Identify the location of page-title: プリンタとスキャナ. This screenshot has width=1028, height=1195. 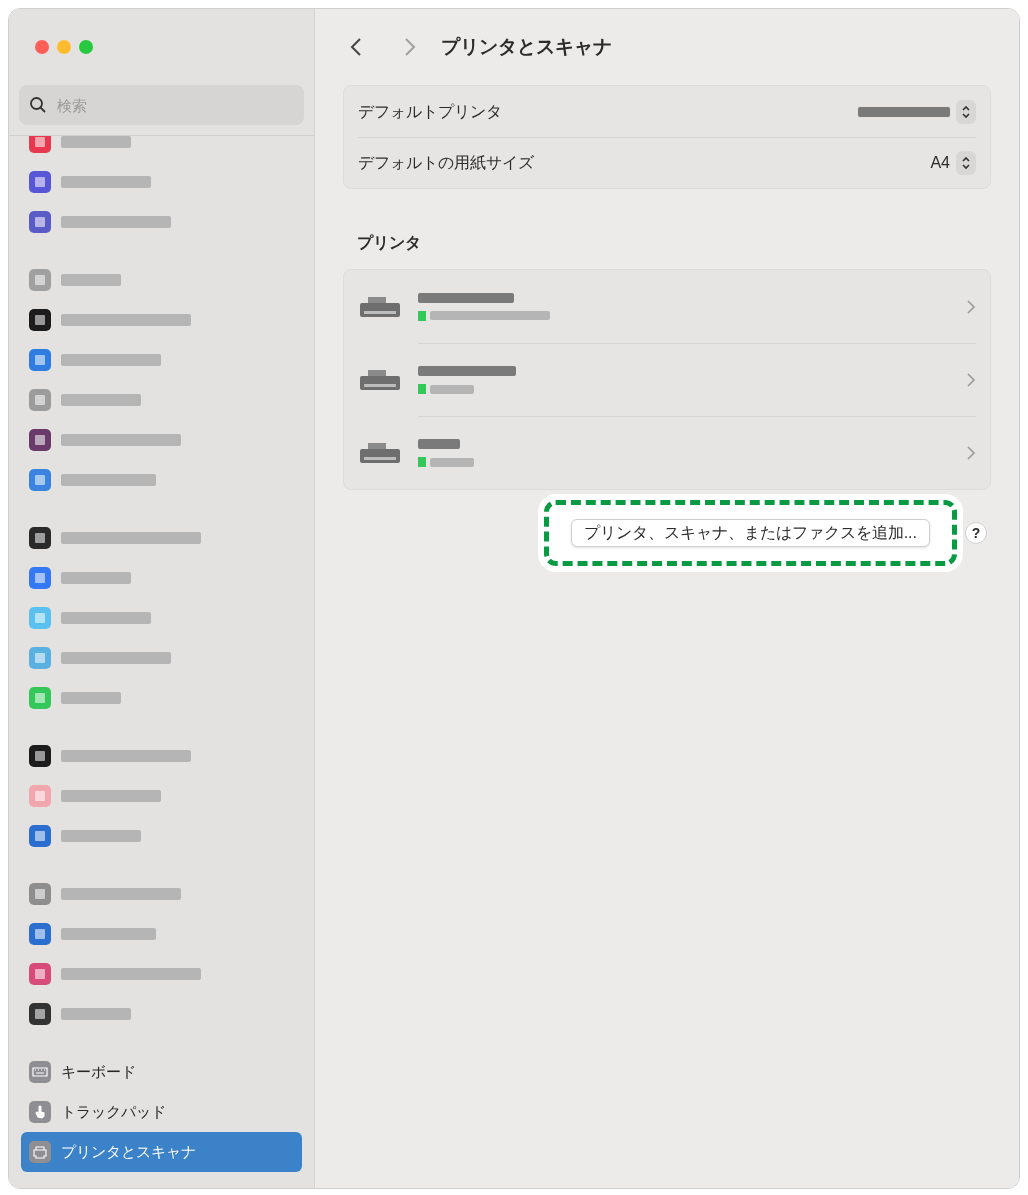
(526, 46).